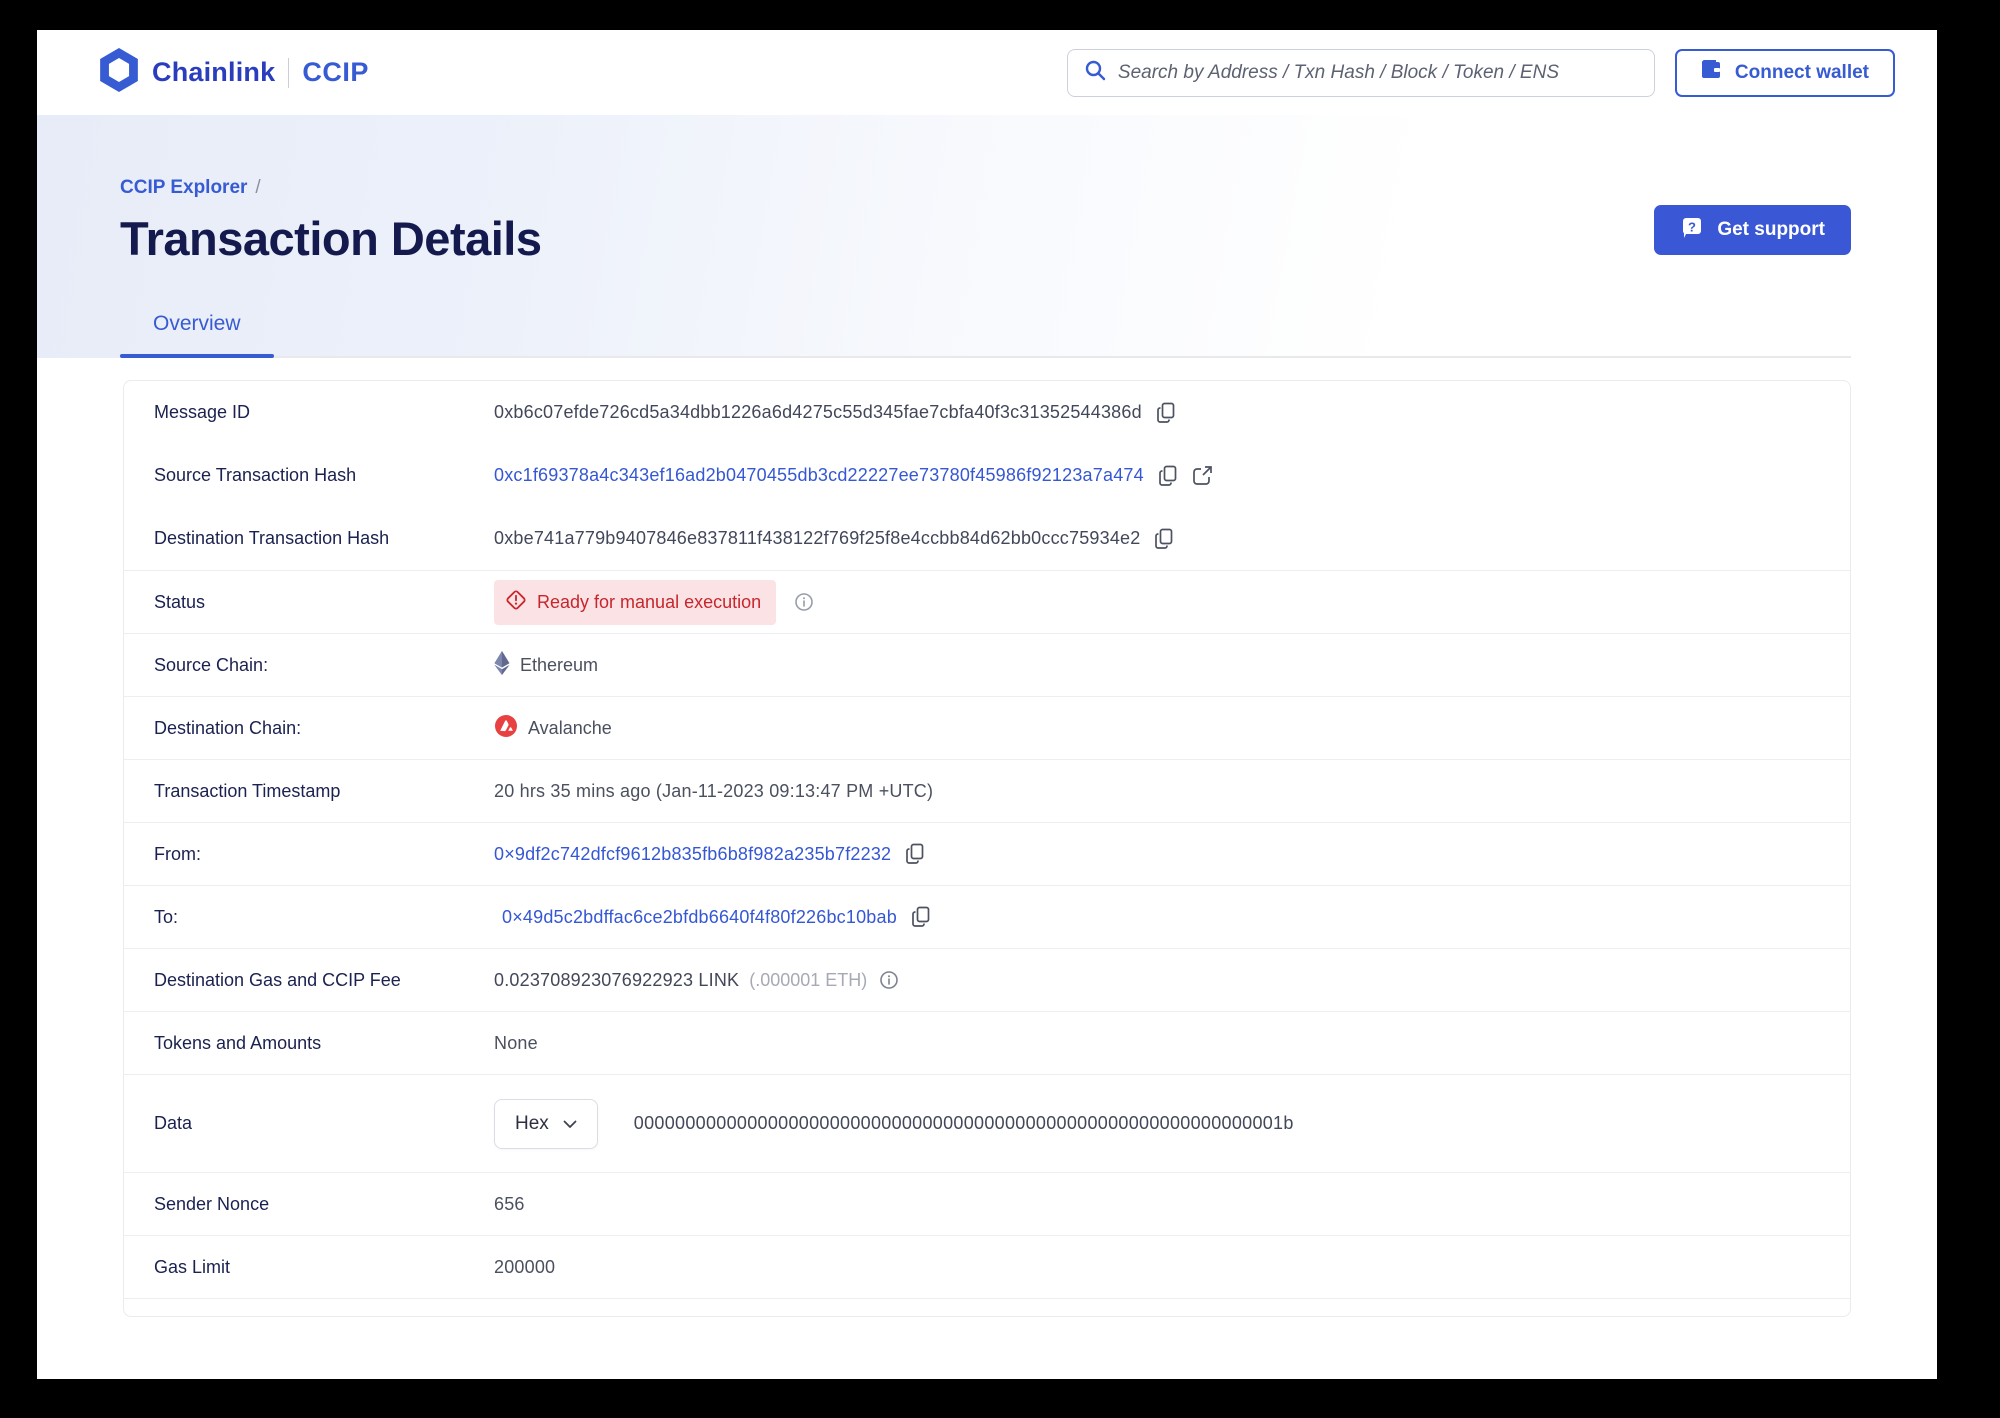 The height and width of the screenshot is (1418, 2000). I want to click on row-label: Data, so click(173, 1123).